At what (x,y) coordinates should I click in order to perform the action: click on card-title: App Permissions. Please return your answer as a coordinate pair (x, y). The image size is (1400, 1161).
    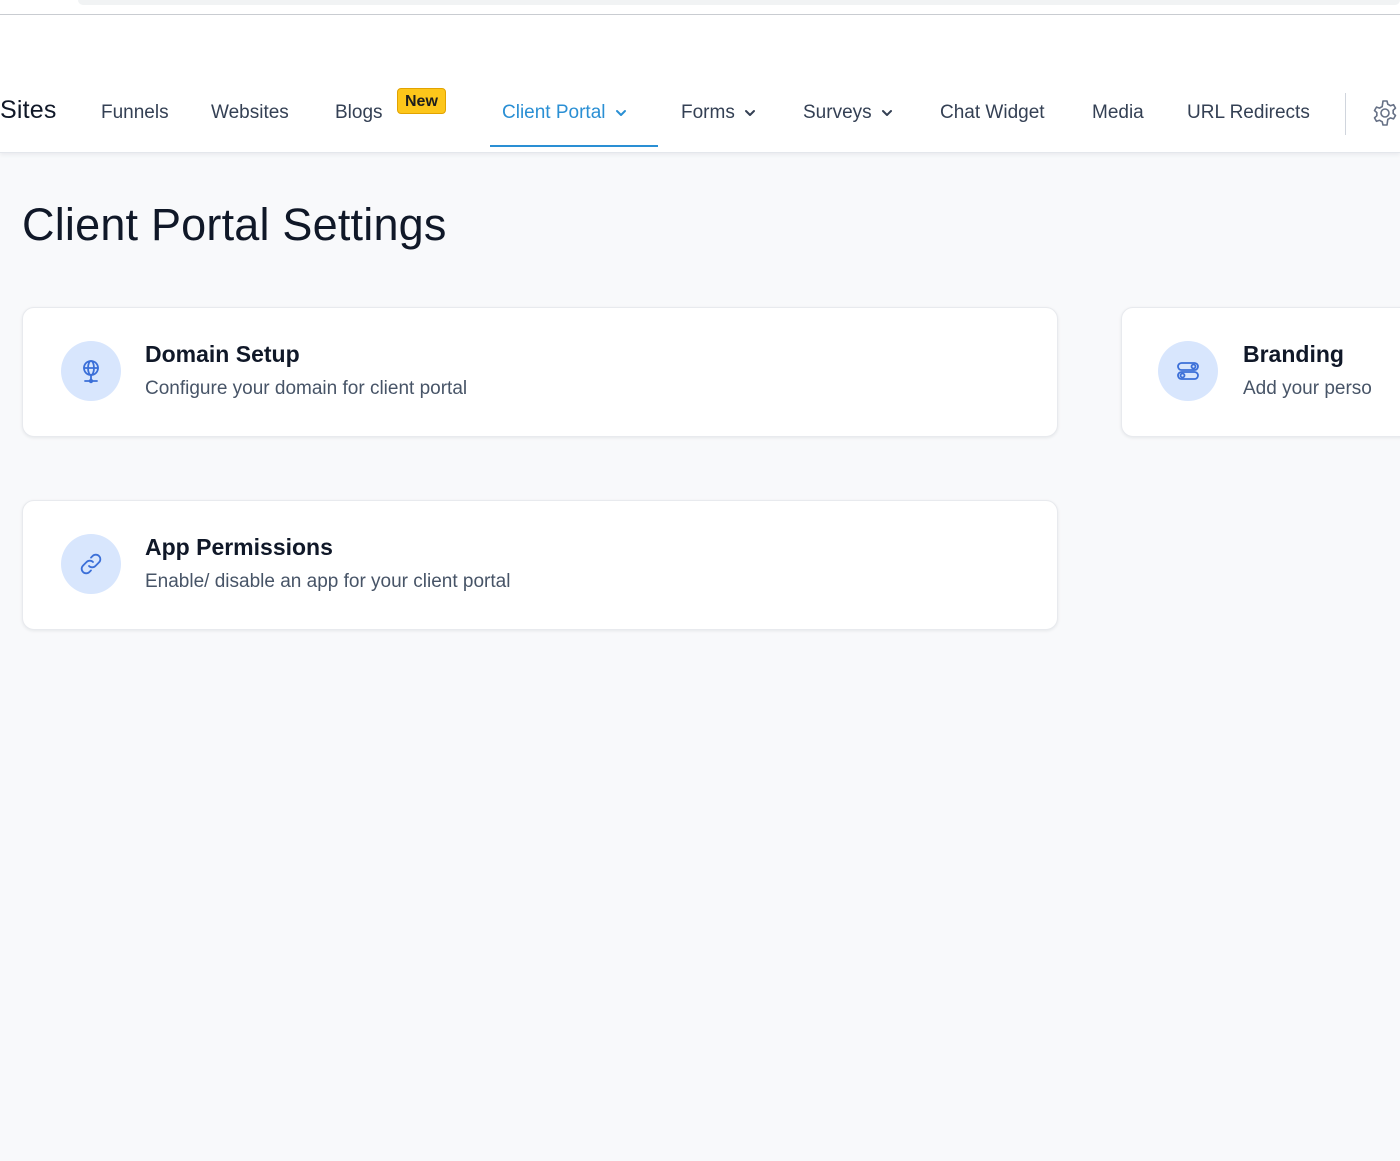
    Looking at the image, I should click on (239, 547).